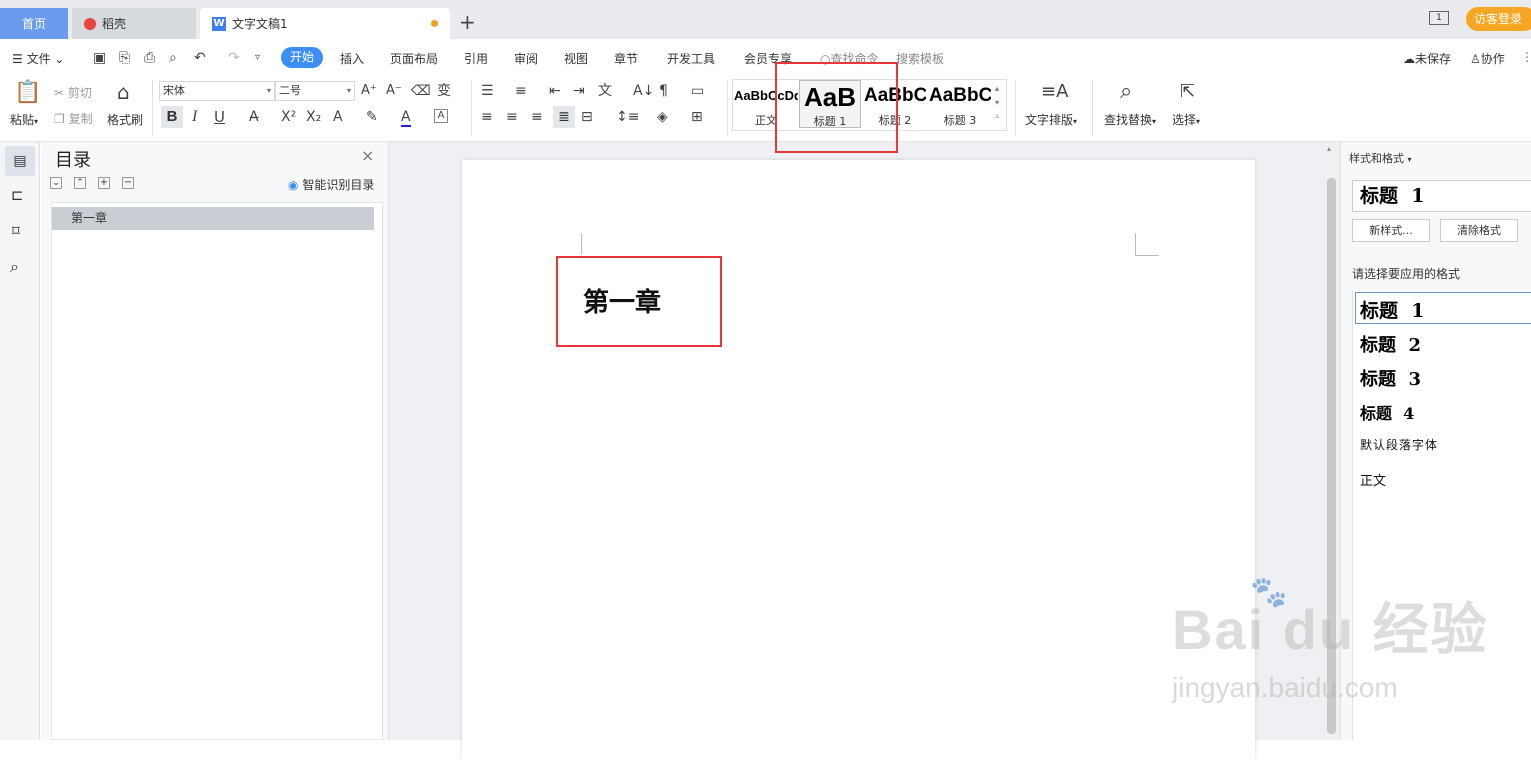 The height and width of the screenshot is (760, 1531). I want to click on strikethrough-icon: A̶, so click(254, 117).